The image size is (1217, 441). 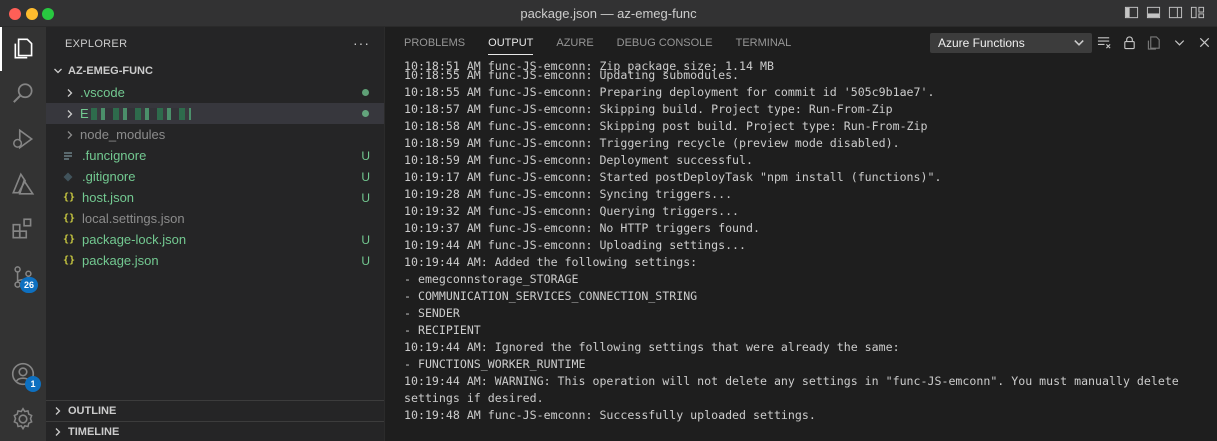 I want to click on window-title: package.json — az-emeg-func, so click(x=608, y=13).